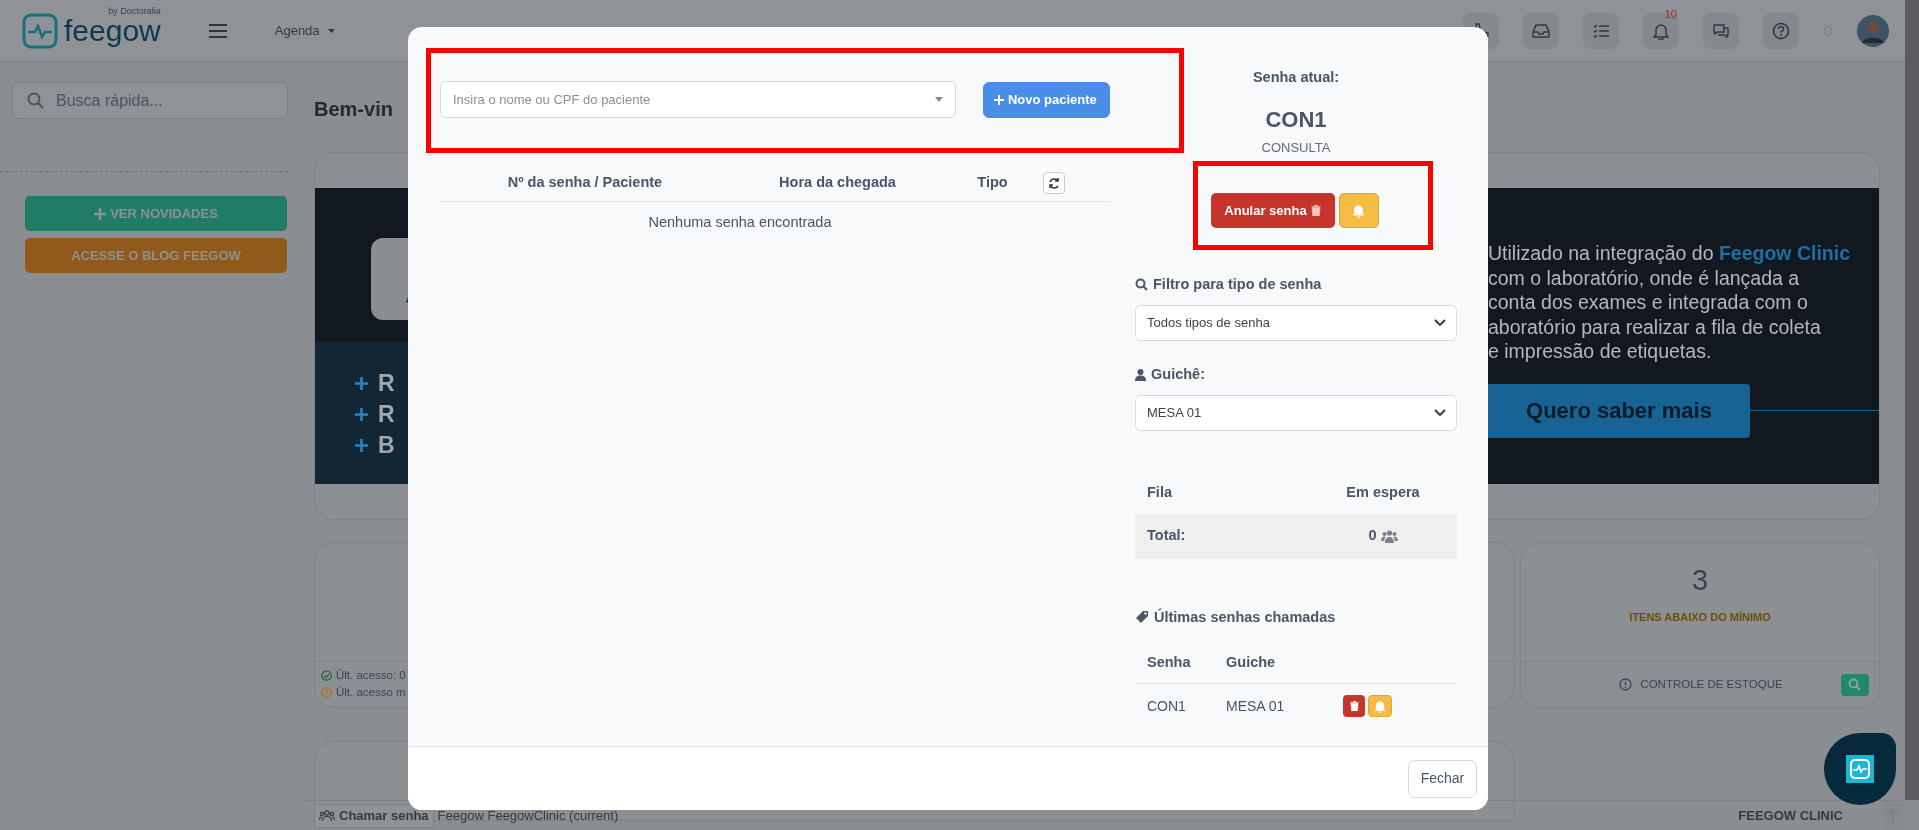 This screenshot has height=830, width=1919. Describe the element at coordinates (1626, 684) in the screenshot. I see `info-icon` at that location.